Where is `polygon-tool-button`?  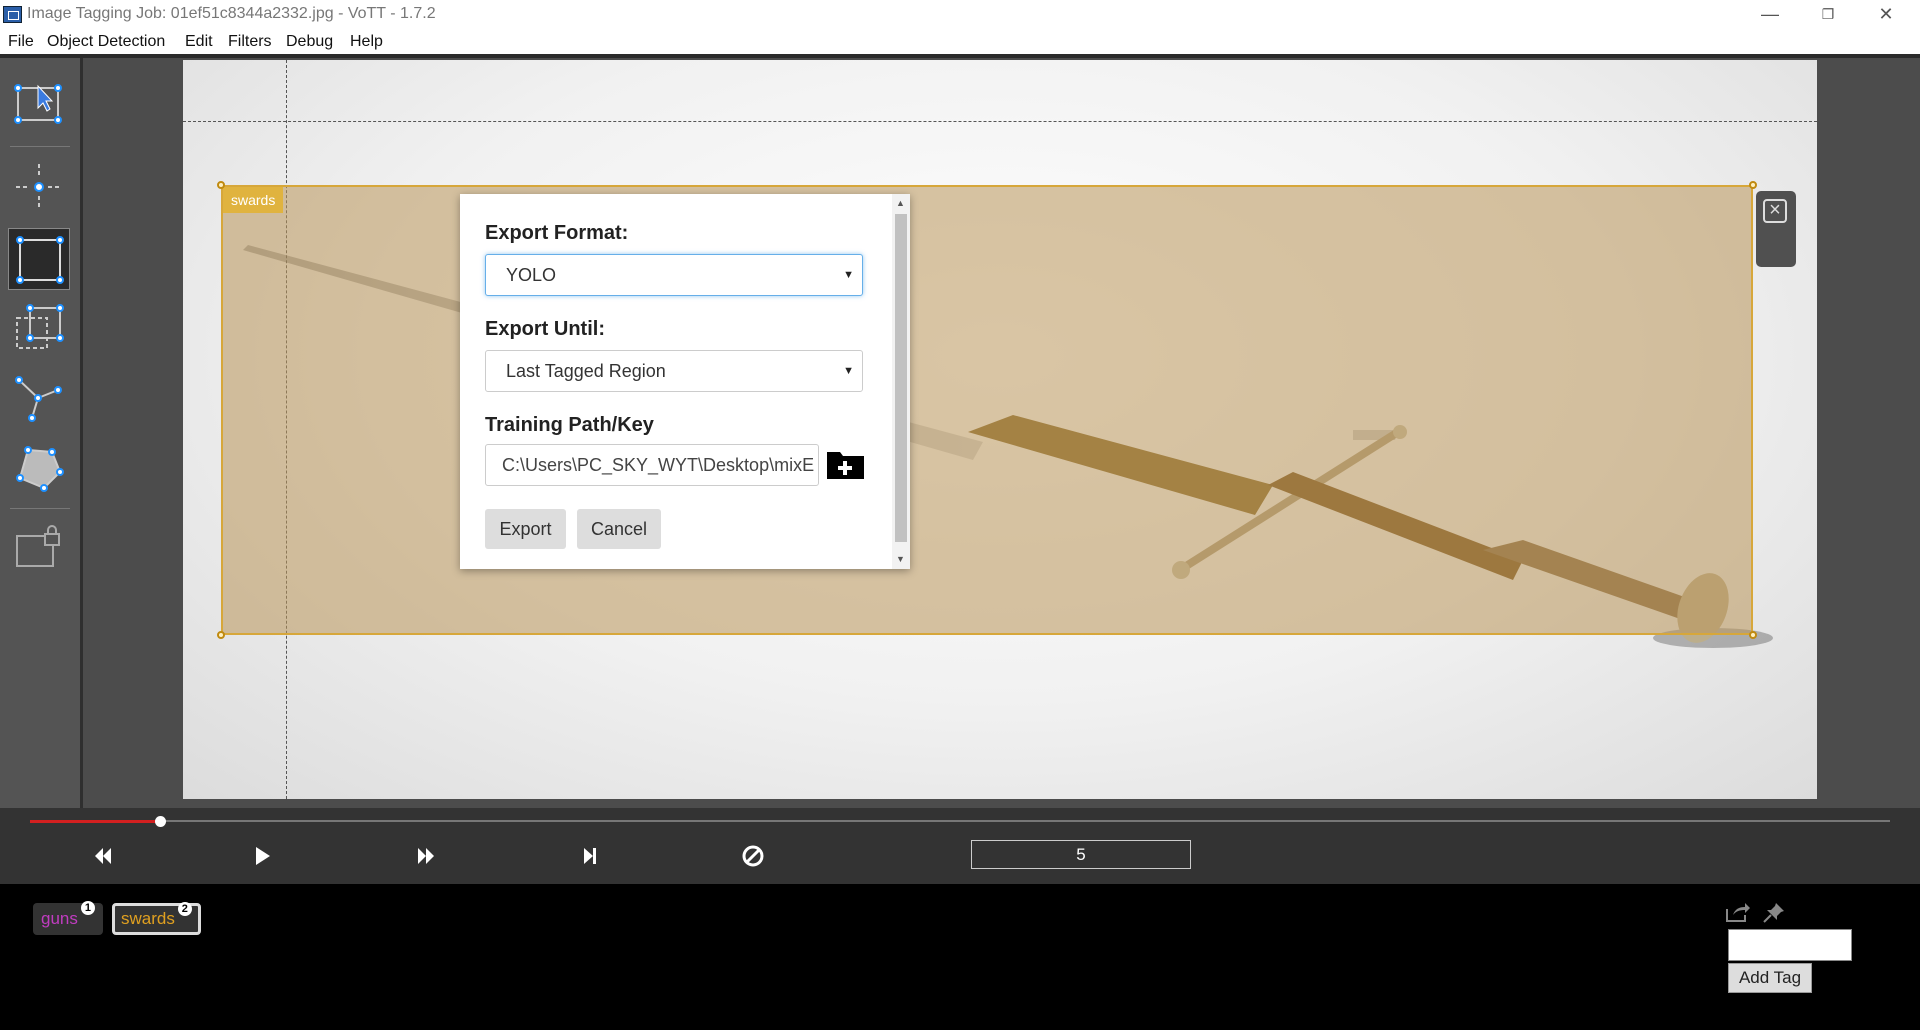 polygon-tool-button is located at coordinates (39, 469).